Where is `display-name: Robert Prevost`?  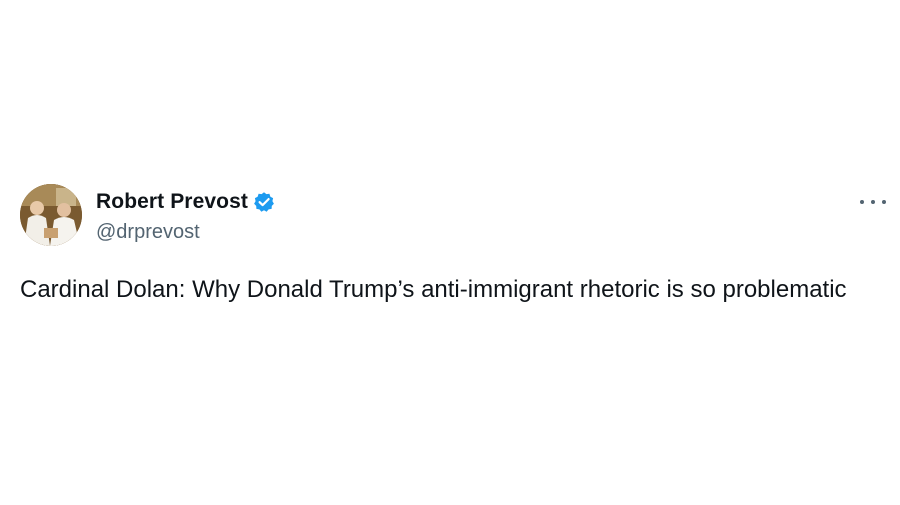
display-name: Robert Prevost is located at coordinates (172, 202).